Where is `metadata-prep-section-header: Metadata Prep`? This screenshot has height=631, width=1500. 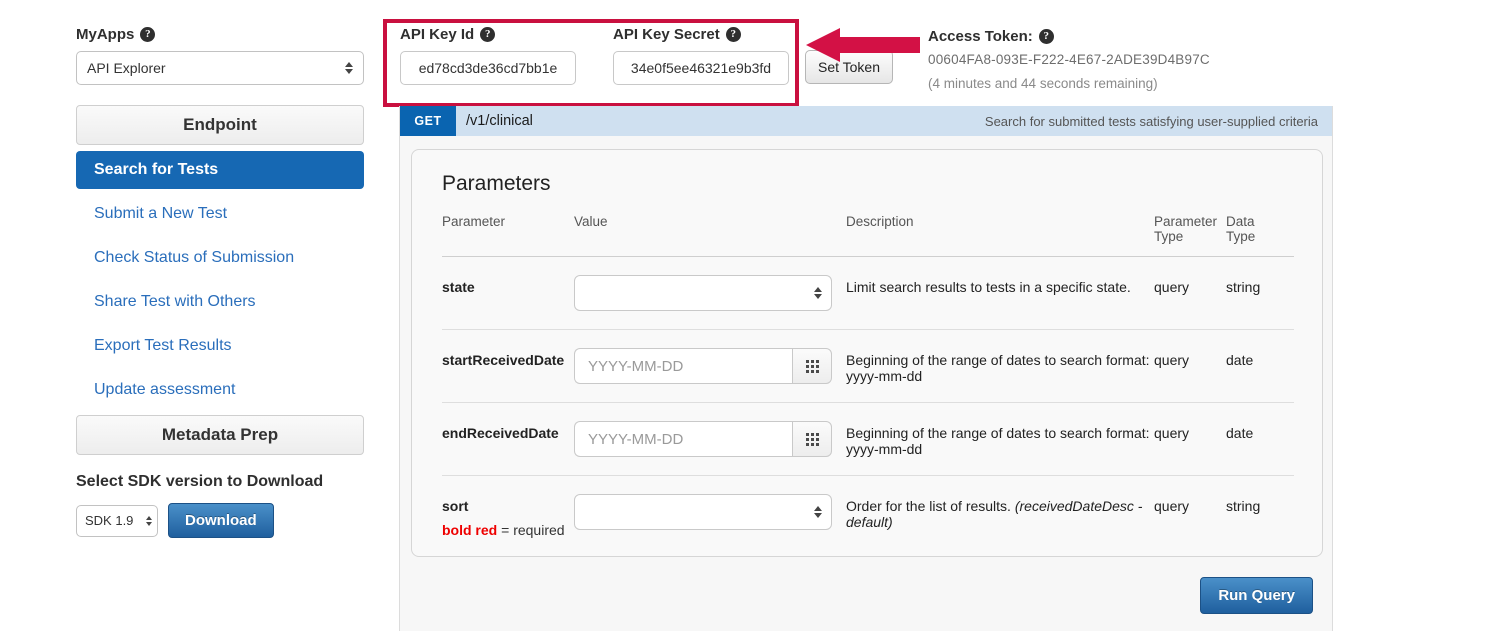
metadata-prep-section-header: Metadata Prep is located at coordinates (220, 435).